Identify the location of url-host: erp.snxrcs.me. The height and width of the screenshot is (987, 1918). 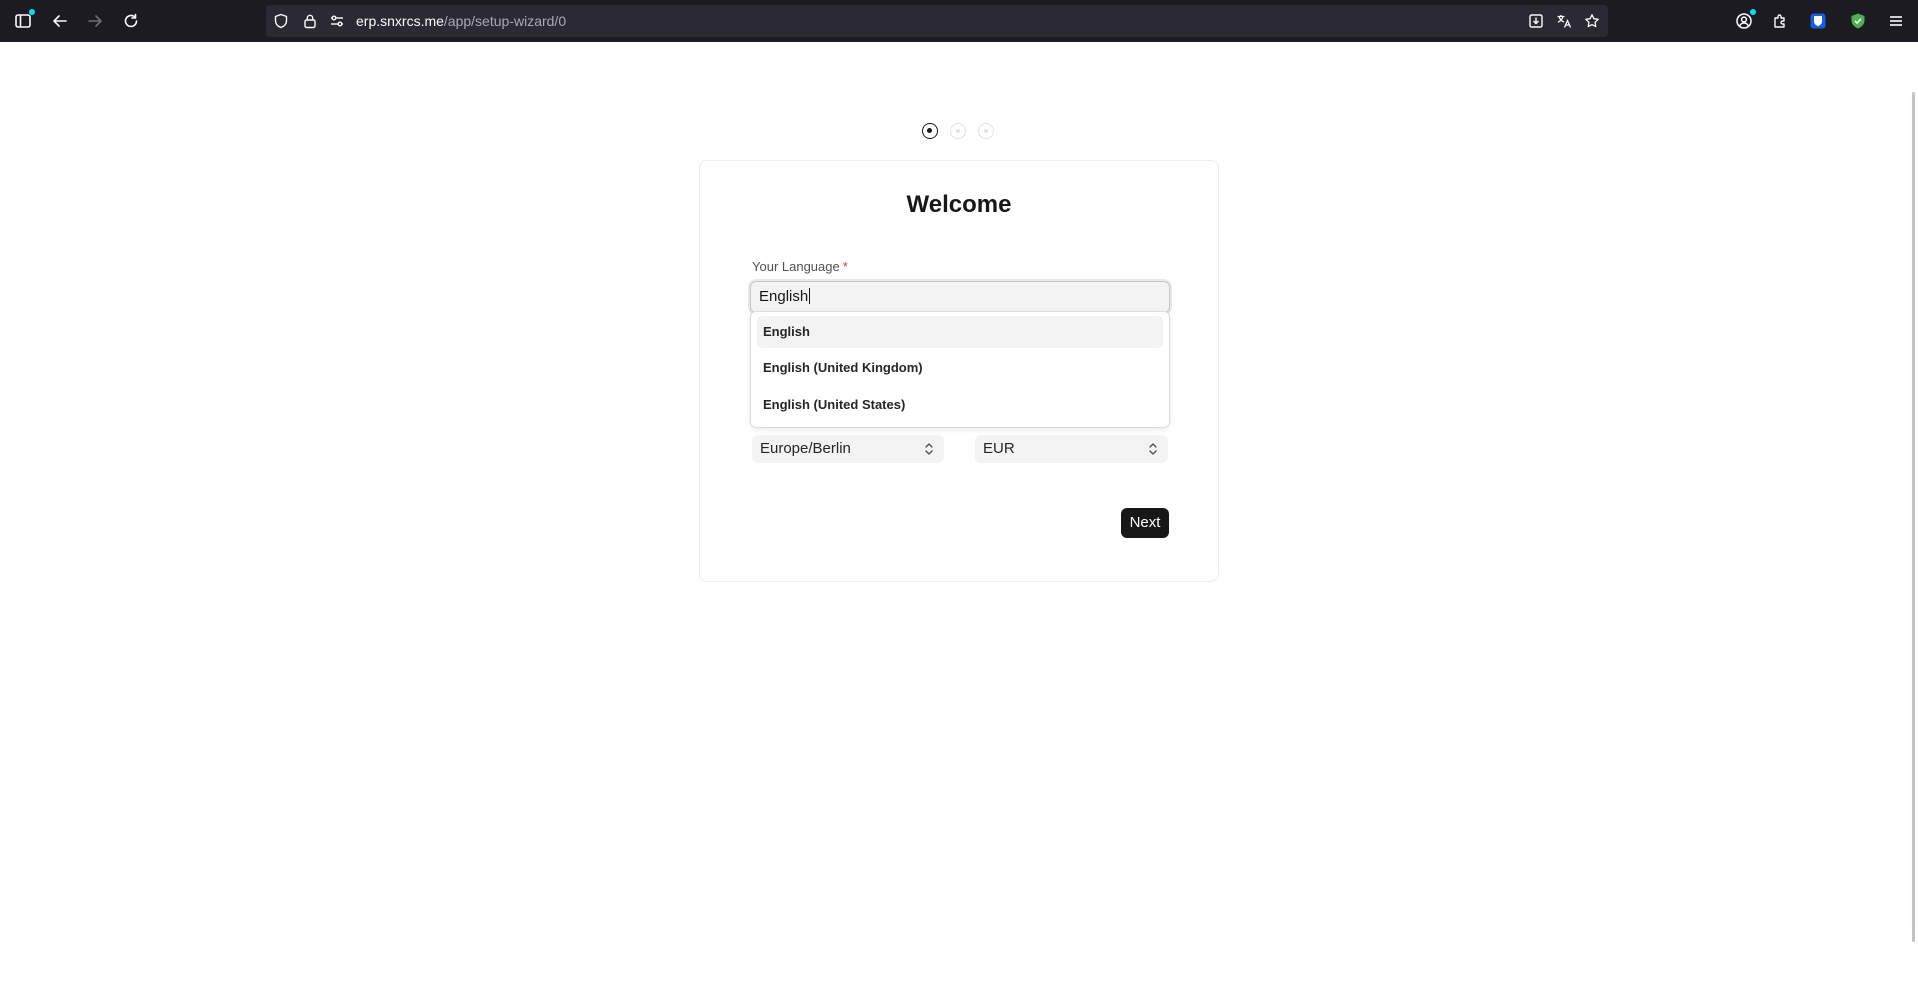
(400, 21).